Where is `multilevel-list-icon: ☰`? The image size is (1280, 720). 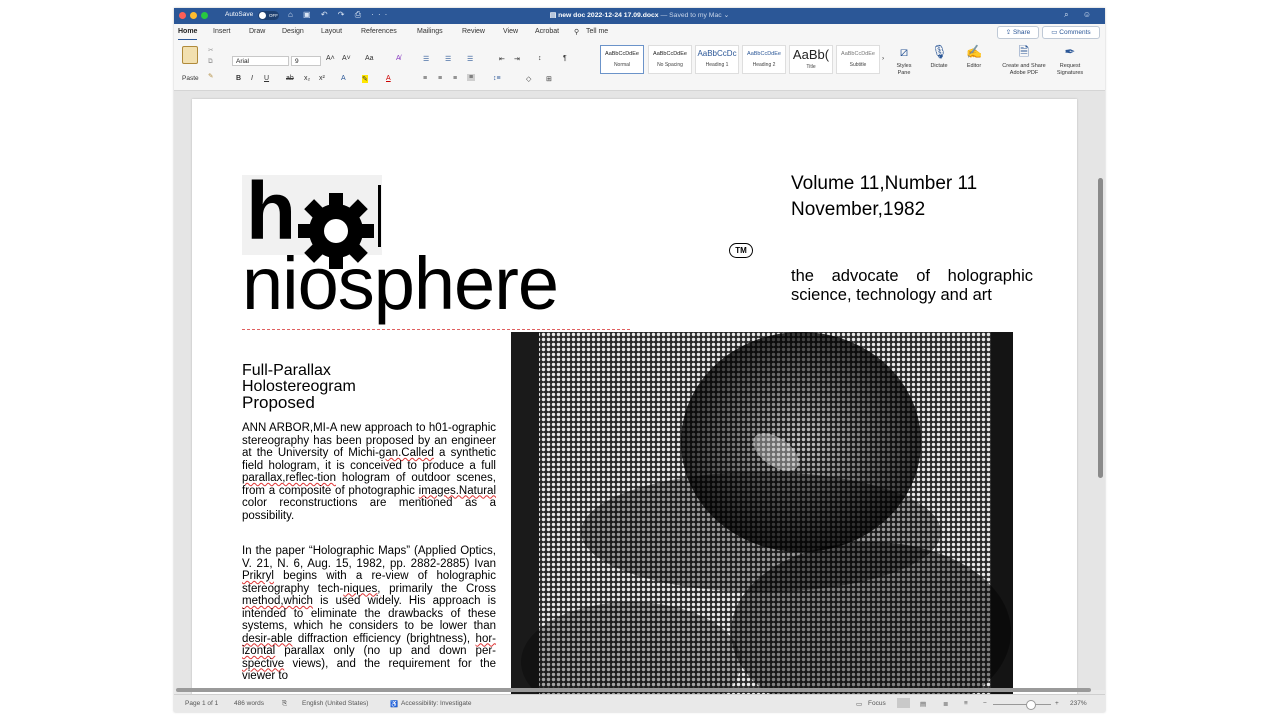 multilevel-list-icon: ☰ is located at coordinates (470, 59).